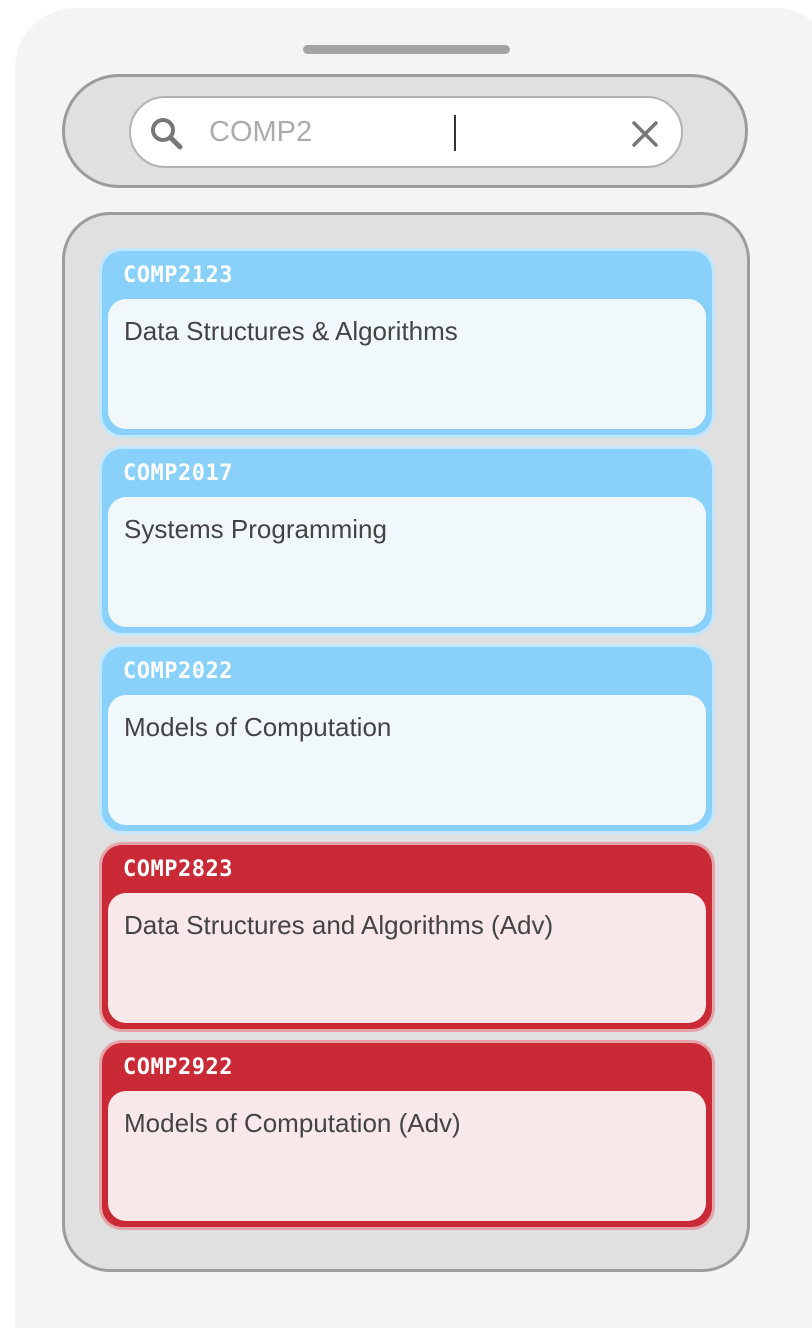 Image resolution: width=812 pixels, height=1328 pixels. I want to click on course-card: COMP2123 Data Structures & Algorithms, so click(407, 343).